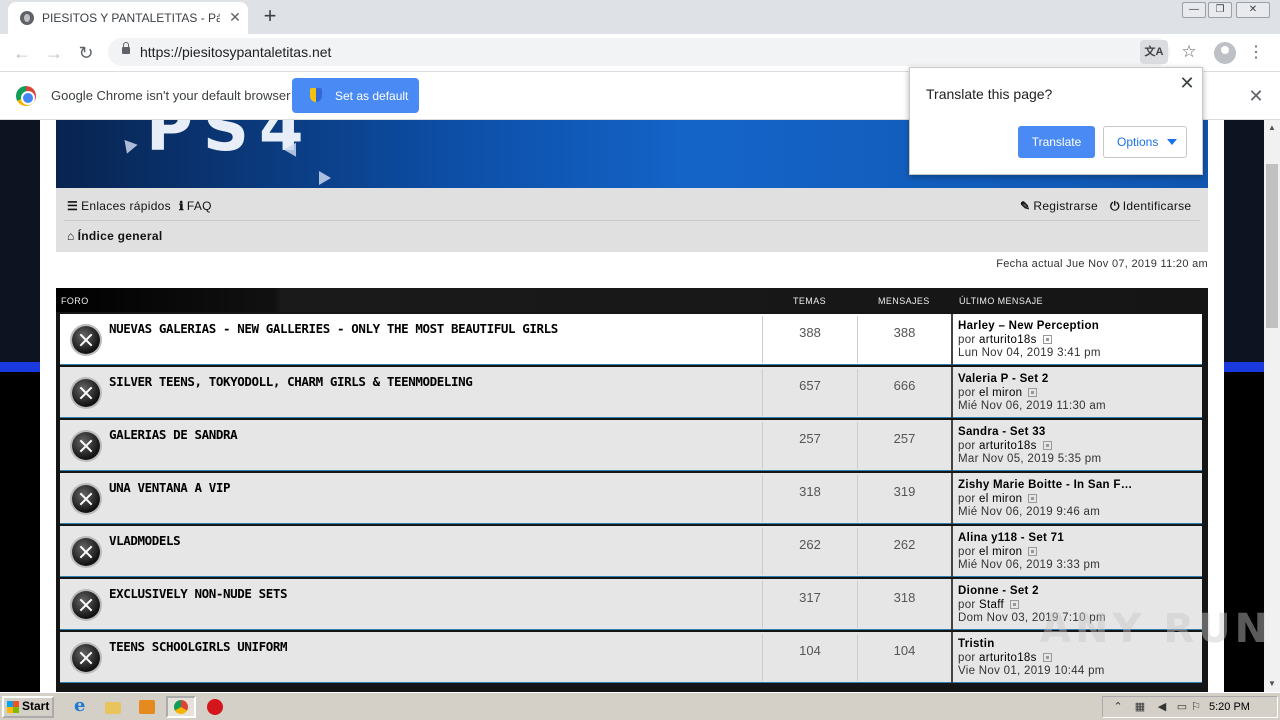  I want to click on login-link: ⏻ Identificarse, so click(1150, 206).